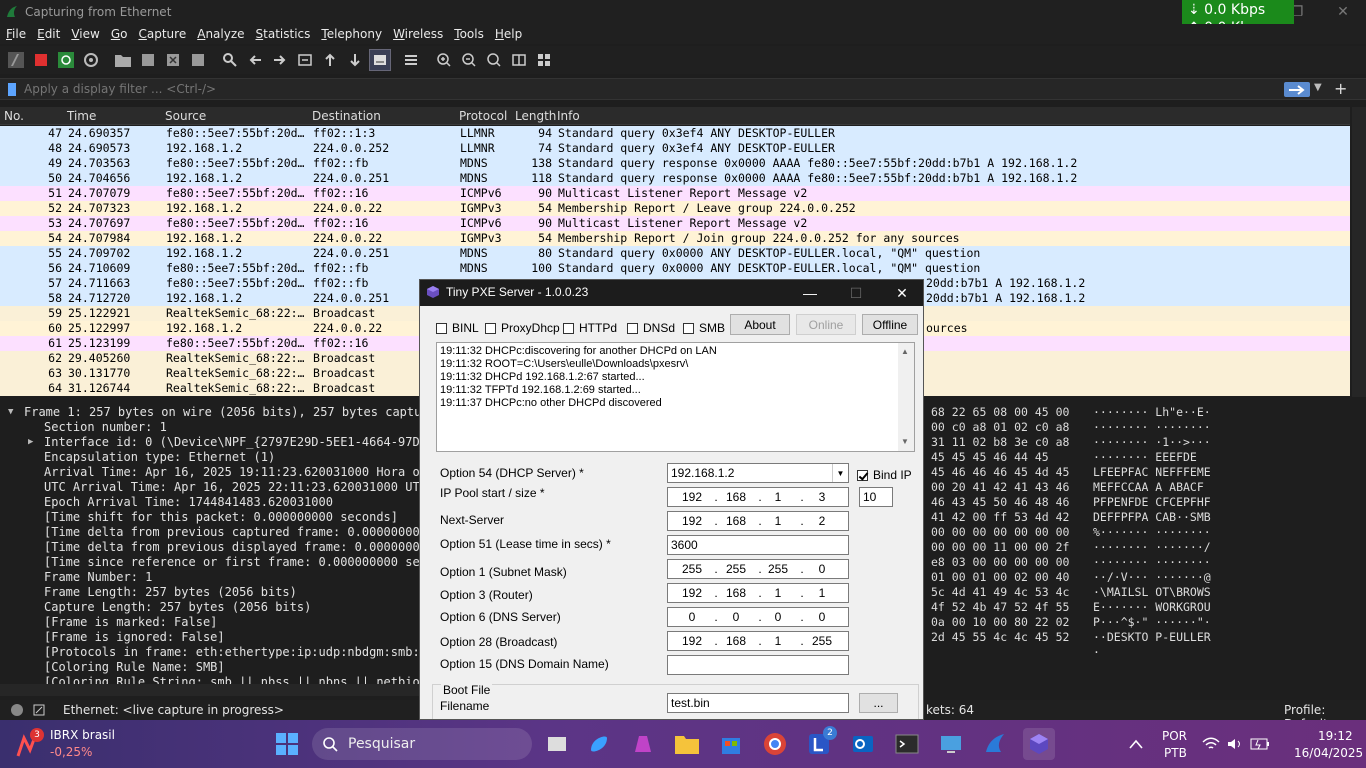  I want to click on packet-list-scrollbar, so click(1359, 252).